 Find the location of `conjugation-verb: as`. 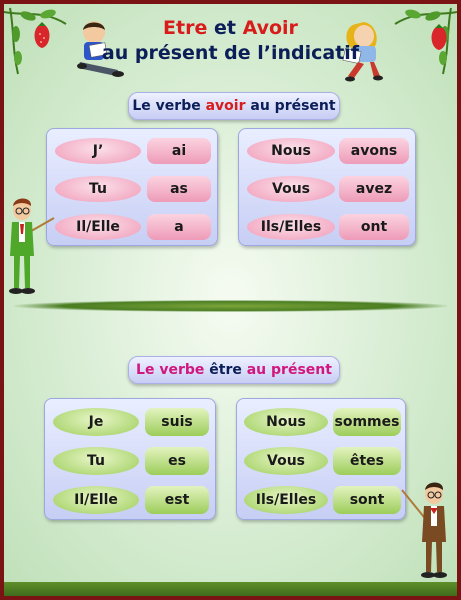

conjugation-verb: as is located at coordinates (179, 189).